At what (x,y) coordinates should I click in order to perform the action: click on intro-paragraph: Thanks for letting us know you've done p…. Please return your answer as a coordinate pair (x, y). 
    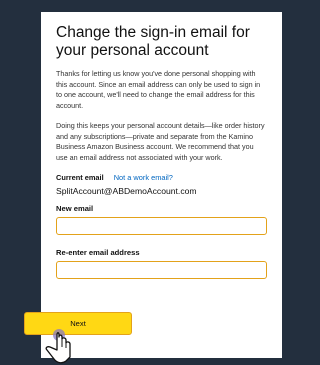
    Looking at the image, I should click on (158, 89).